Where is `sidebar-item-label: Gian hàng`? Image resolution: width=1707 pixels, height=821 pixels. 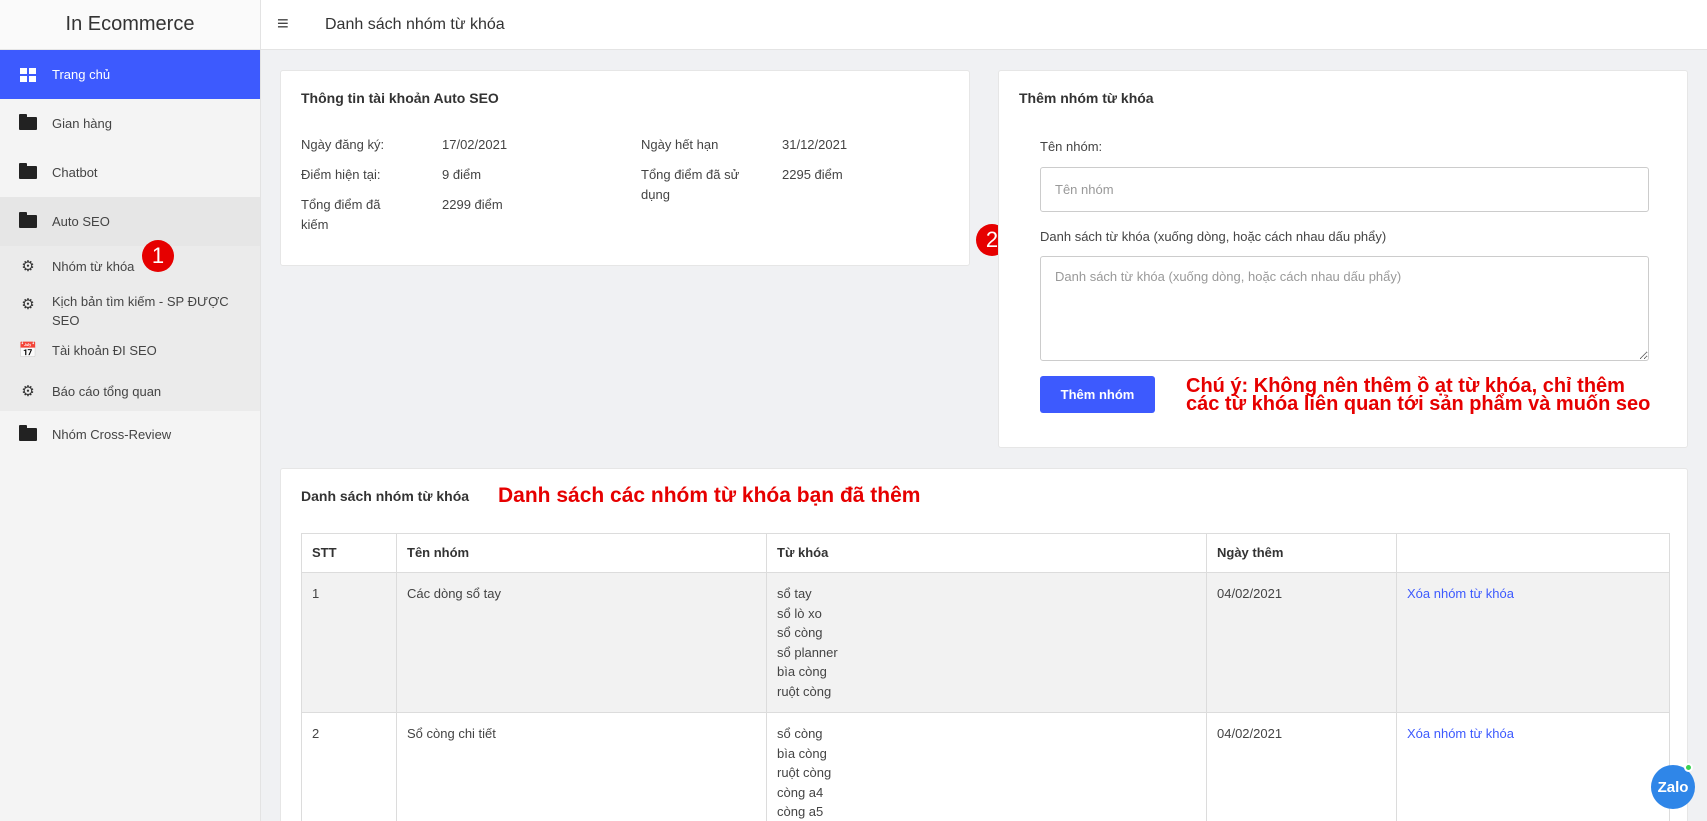 sidebar-item-label: Gian hàng is located at coordinates (82, 123).